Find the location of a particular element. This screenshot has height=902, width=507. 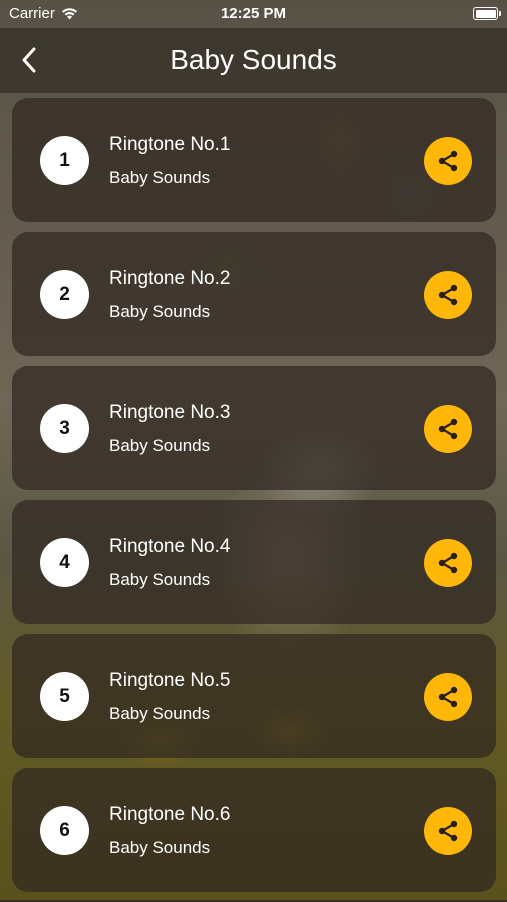

page-title: Baby Sounds is located at coordinates (253, 59).